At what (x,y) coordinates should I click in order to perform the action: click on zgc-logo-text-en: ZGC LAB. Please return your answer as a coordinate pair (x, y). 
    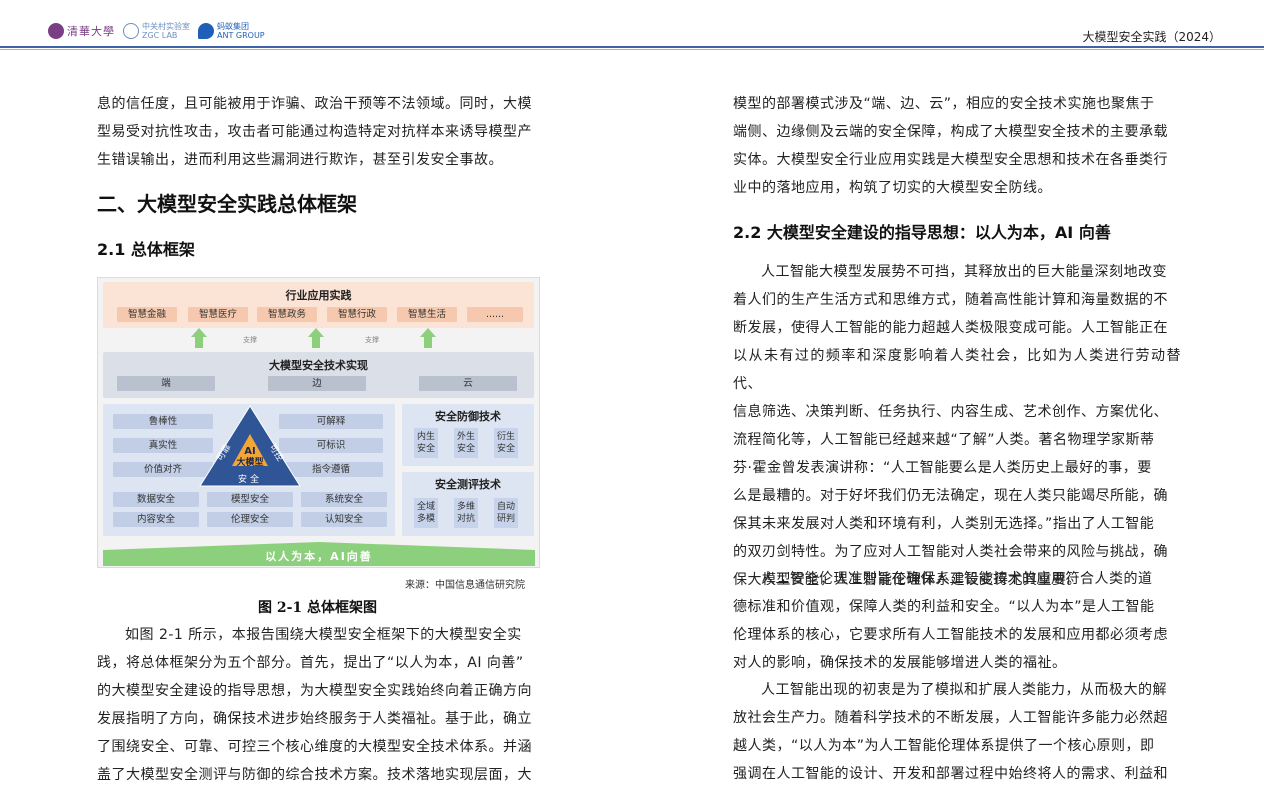
    Looking at the image, I should click on (160, 35).